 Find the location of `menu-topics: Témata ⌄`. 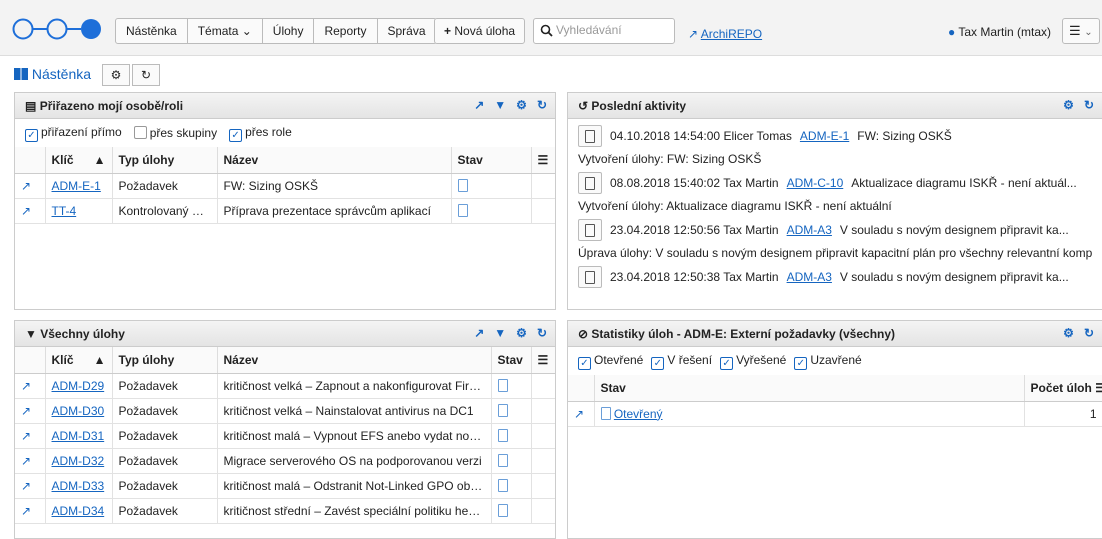

menu-topics: Témata ⌄ is located at coordinates (225, 31).